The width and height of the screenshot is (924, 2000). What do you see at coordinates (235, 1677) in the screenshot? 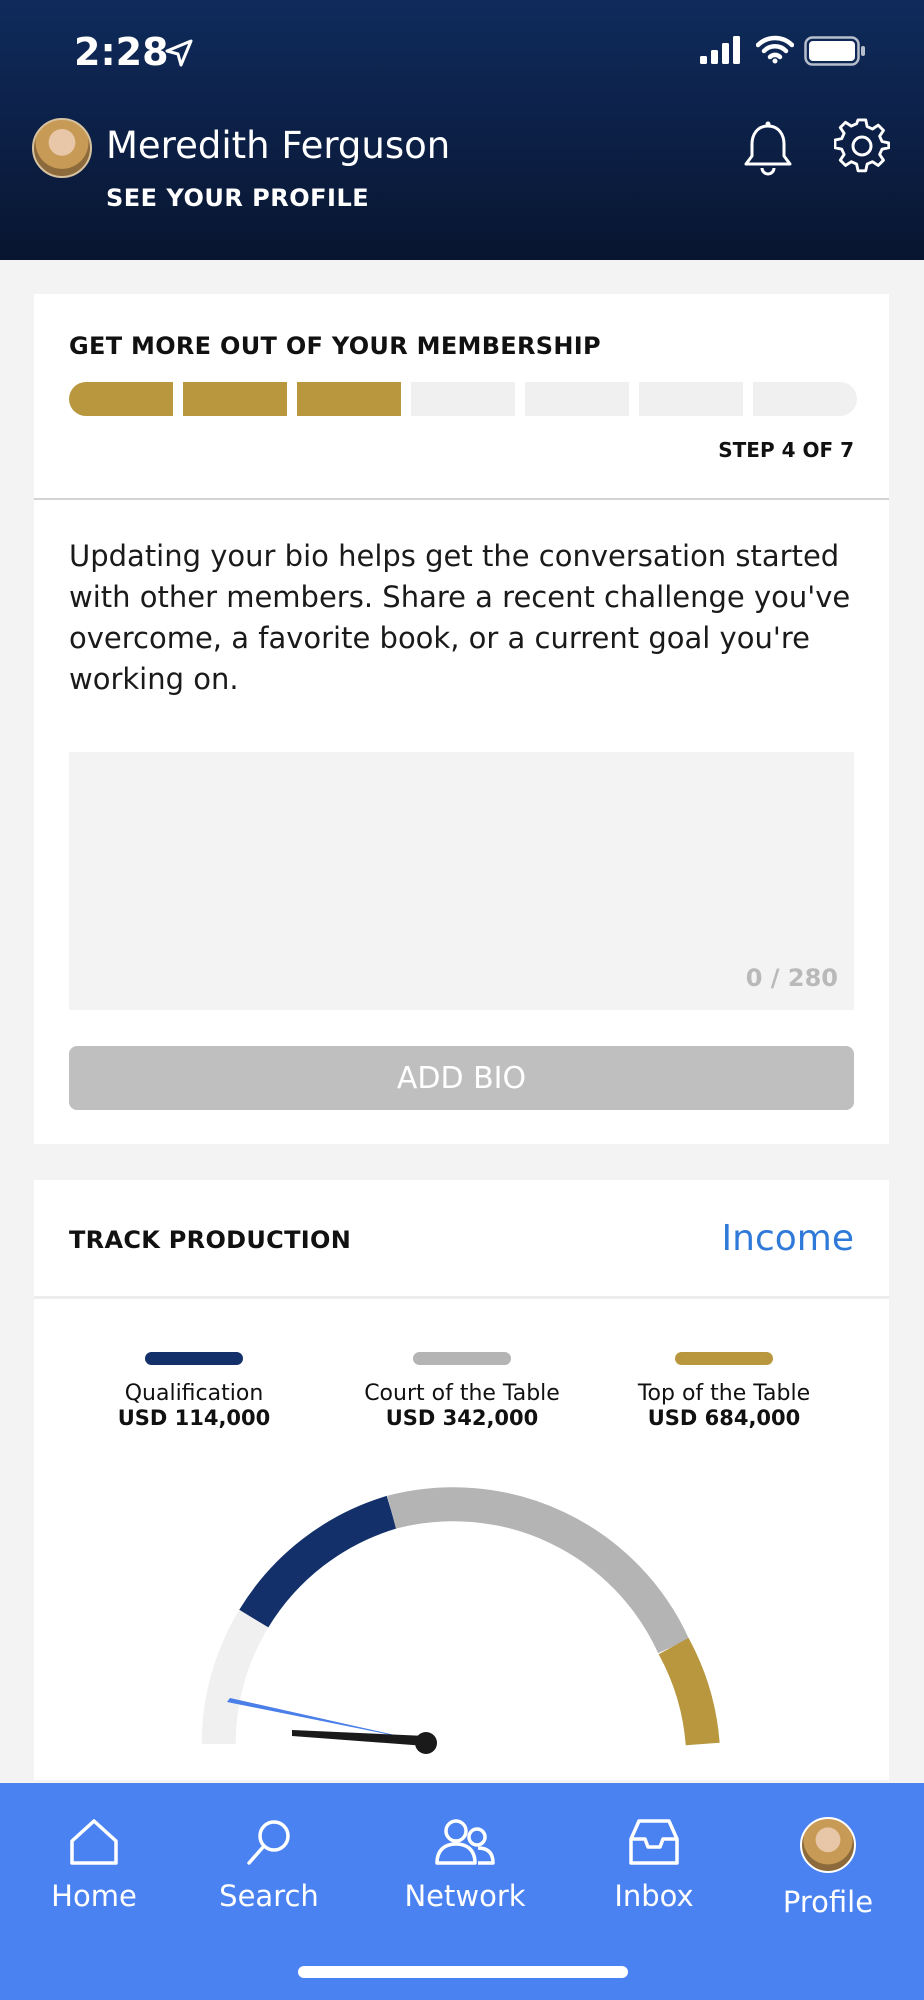
I see `gauge-track-empty` at bounding box center [235, 1677].